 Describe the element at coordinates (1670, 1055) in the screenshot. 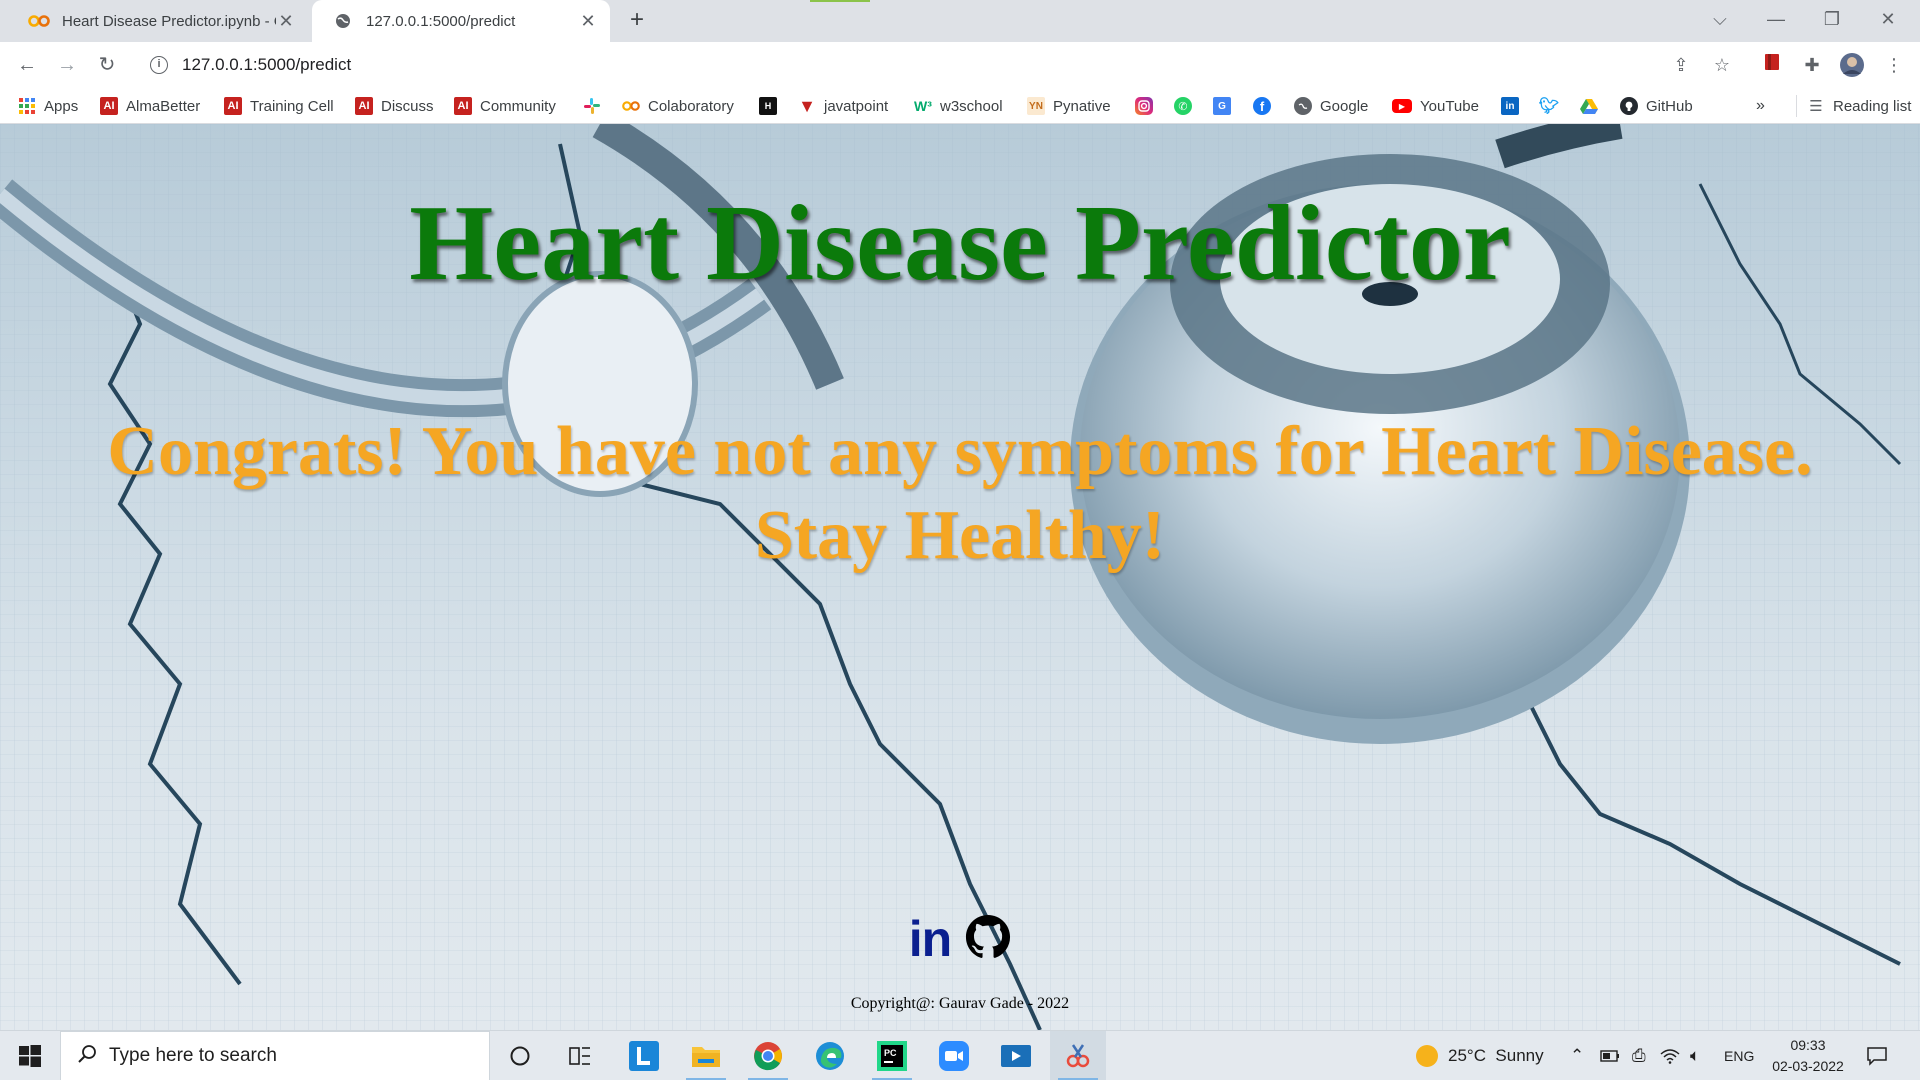

I see `wifi-icon` at that location.